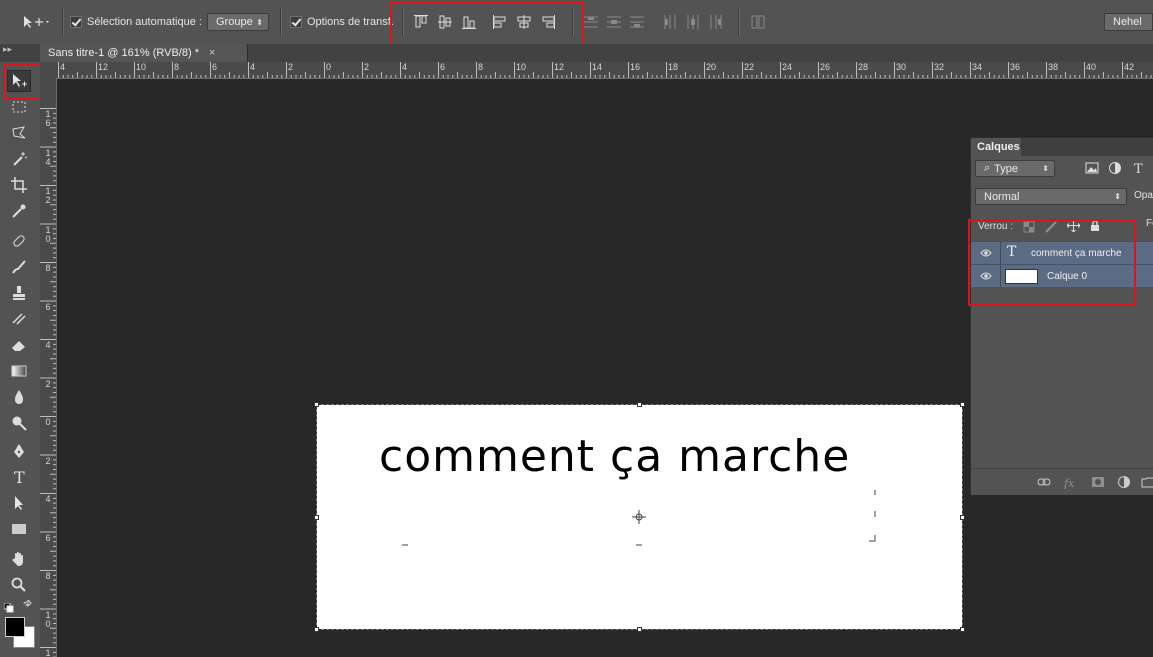 Image resolution: width=1153 pixels, height=657 pixels. What do you see at coordinates (1115, 168) in the screenshot?
I see `adjustment-filter-icon` at bounding box center [1115, 168].